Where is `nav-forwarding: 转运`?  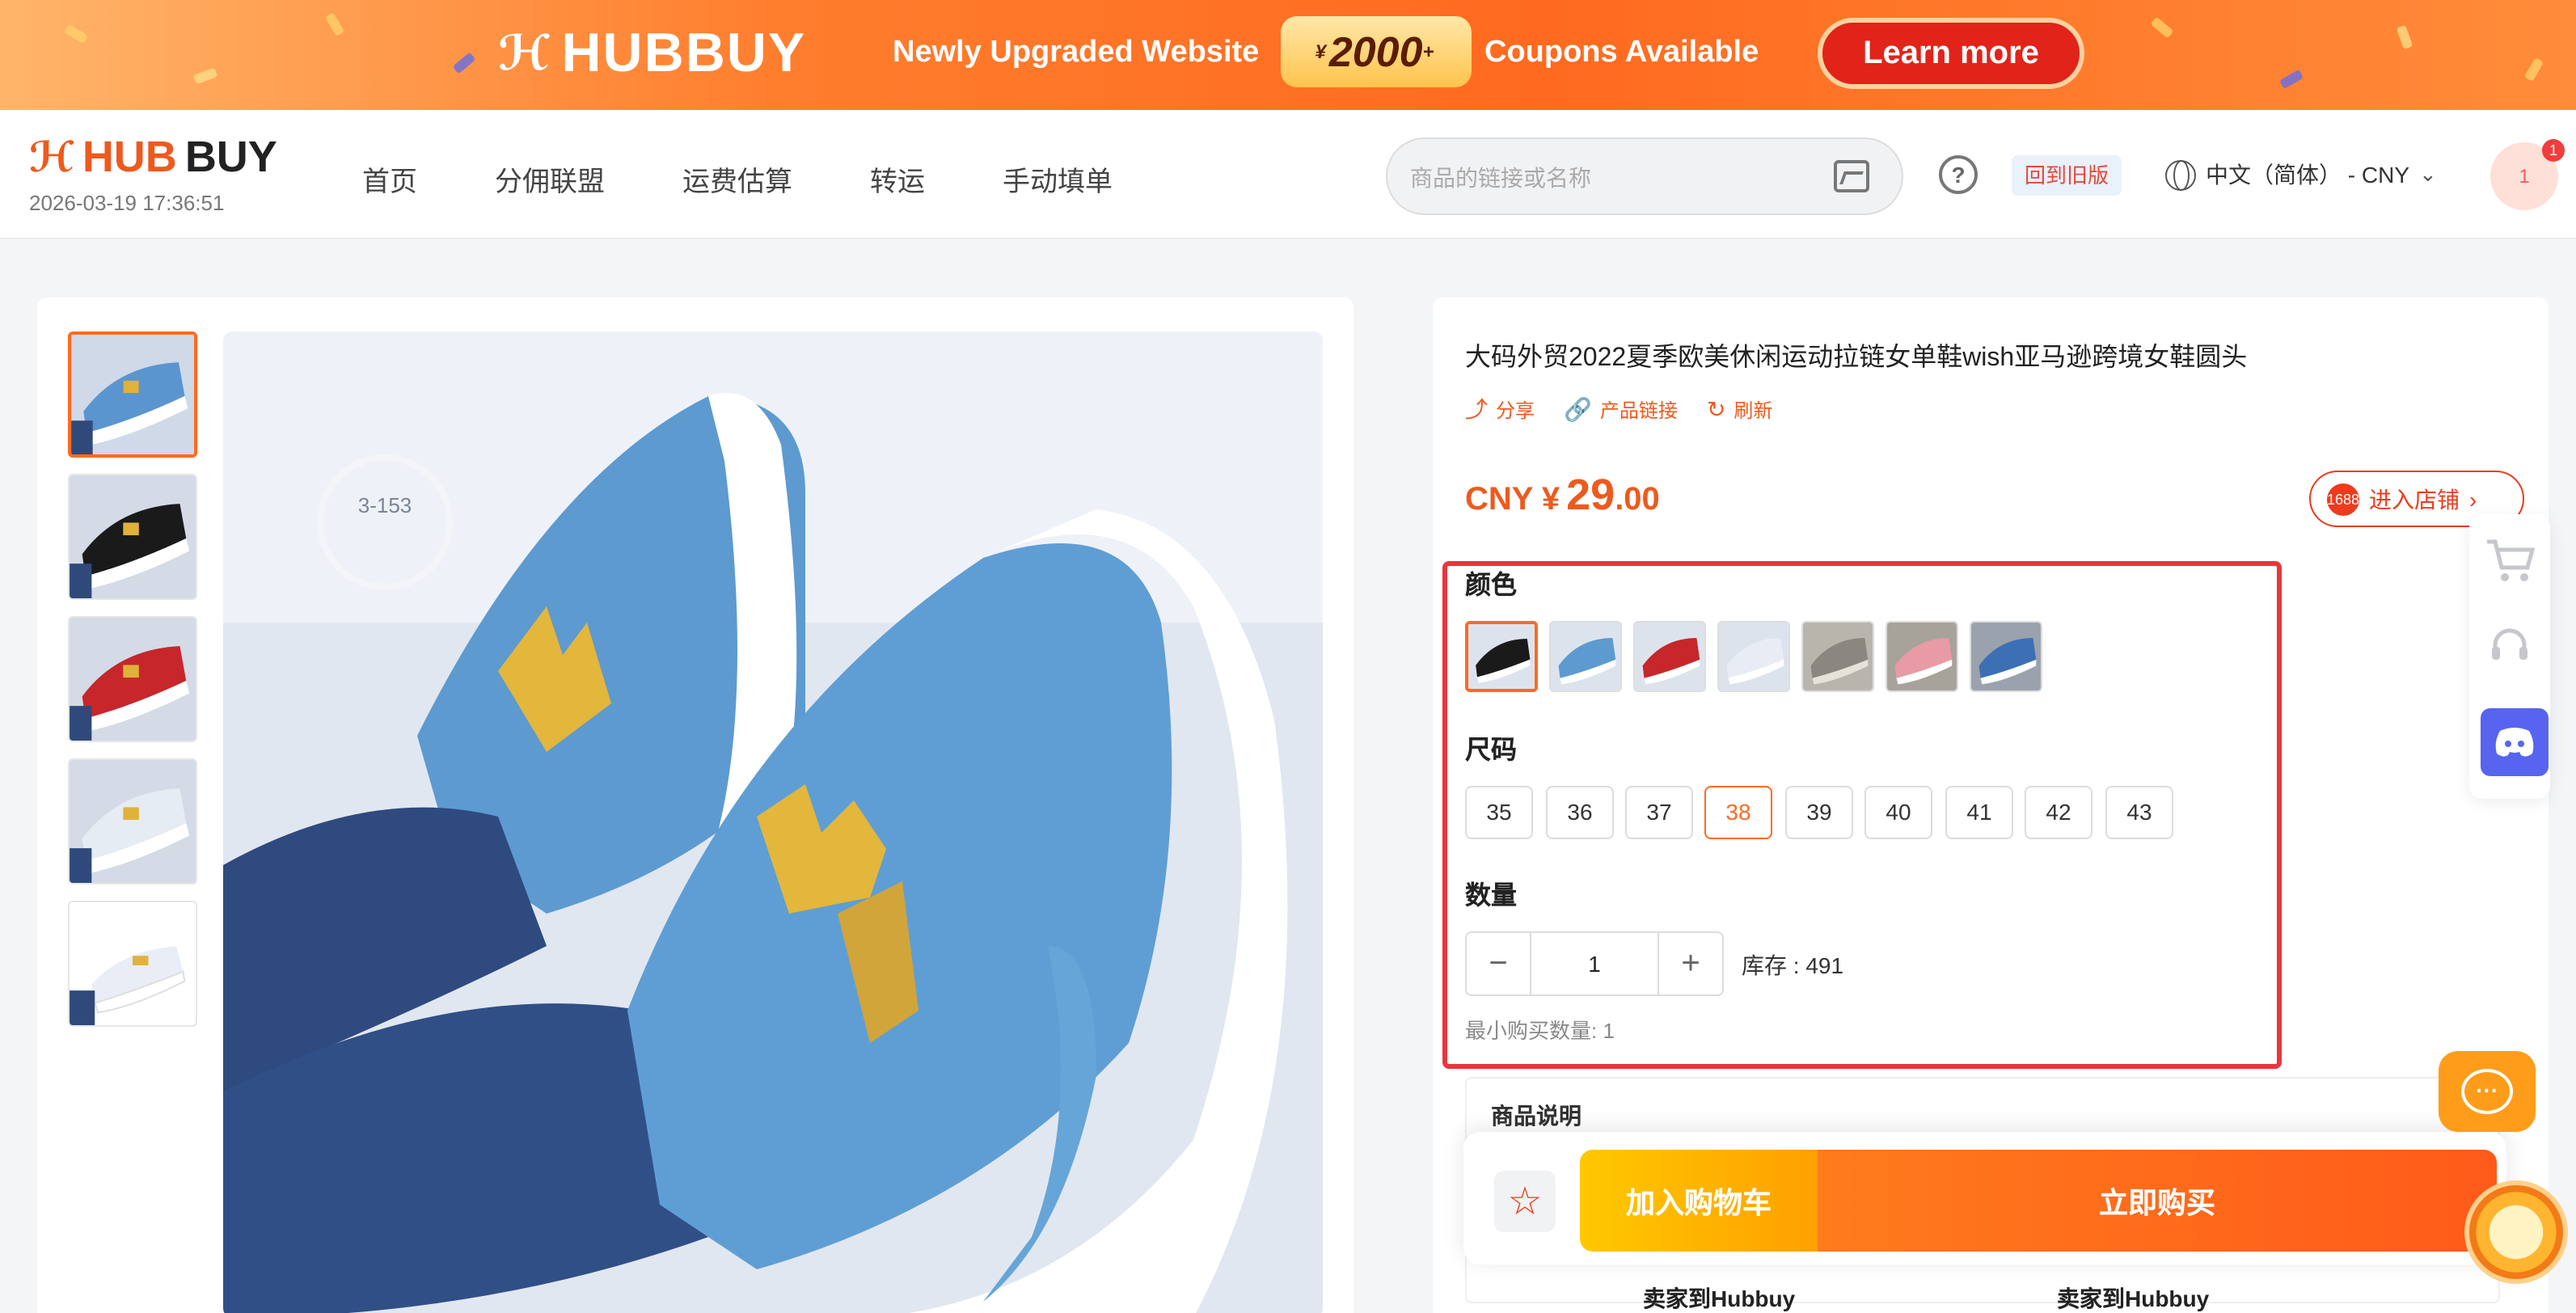
nav-forwarding: 转运 is located at coordinates (897, 178).